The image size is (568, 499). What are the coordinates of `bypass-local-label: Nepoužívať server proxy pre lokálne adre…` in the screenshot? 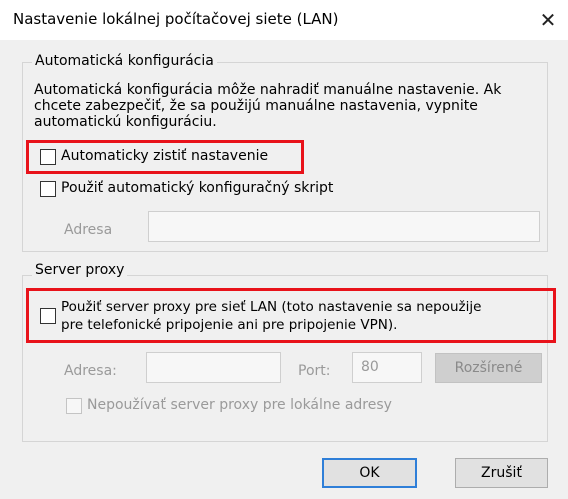 It's located at (239, 405).